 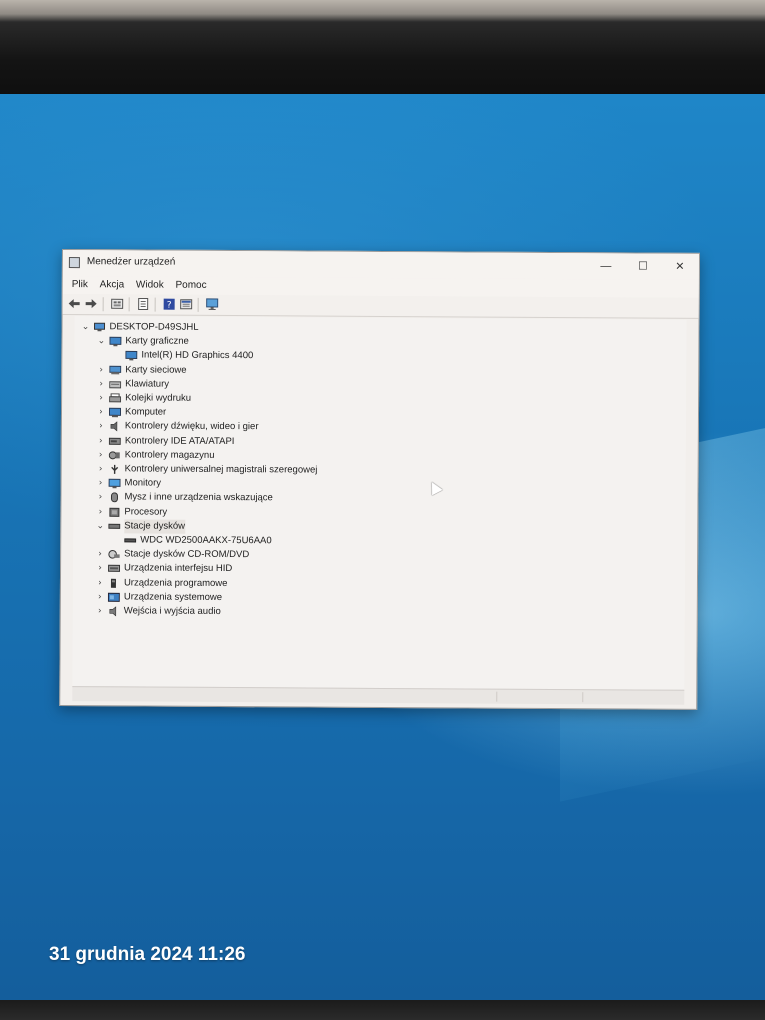 What do you see at coordinates (606, 266) in the screenshot?
I see `minimize-button: —` at bounding box center [606, 266].